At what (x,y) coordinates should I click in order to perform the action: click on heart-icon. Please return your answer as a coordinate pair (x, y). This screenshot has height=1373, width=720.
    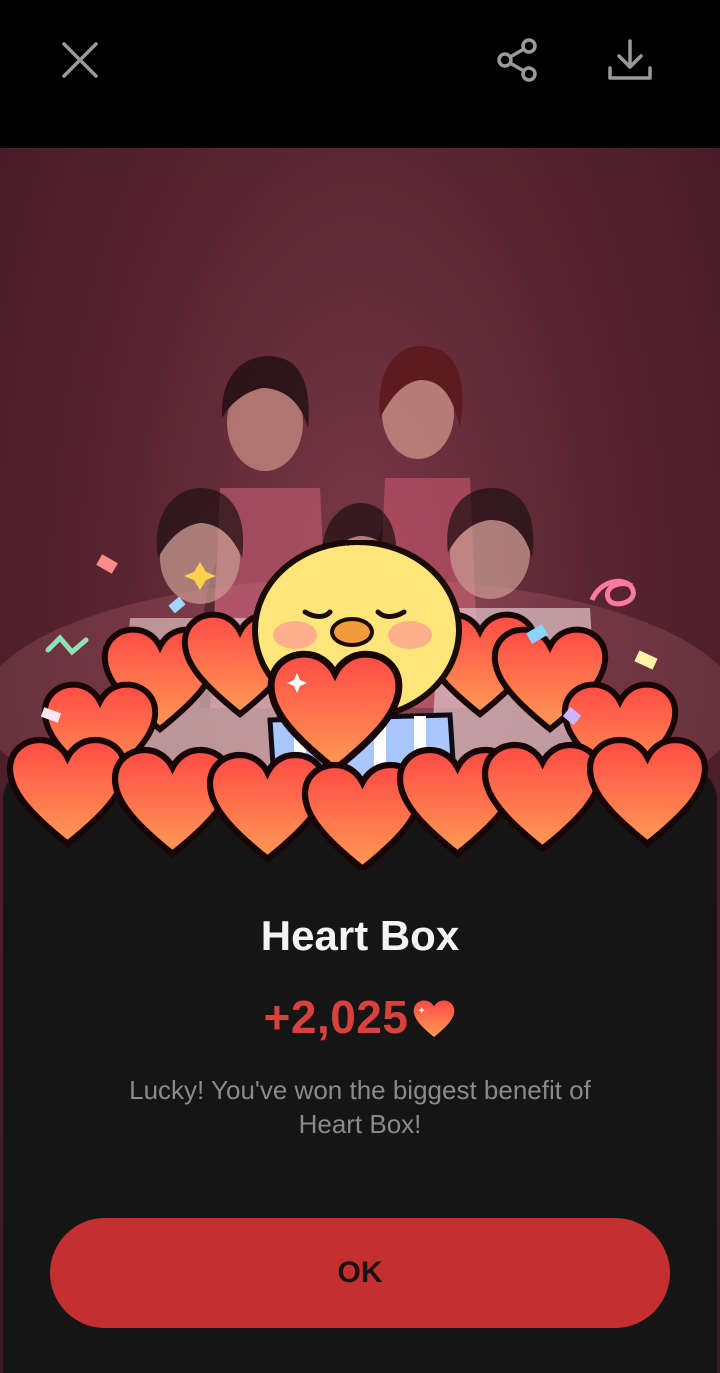
    Looking at the image, I should click on (434, 1019).